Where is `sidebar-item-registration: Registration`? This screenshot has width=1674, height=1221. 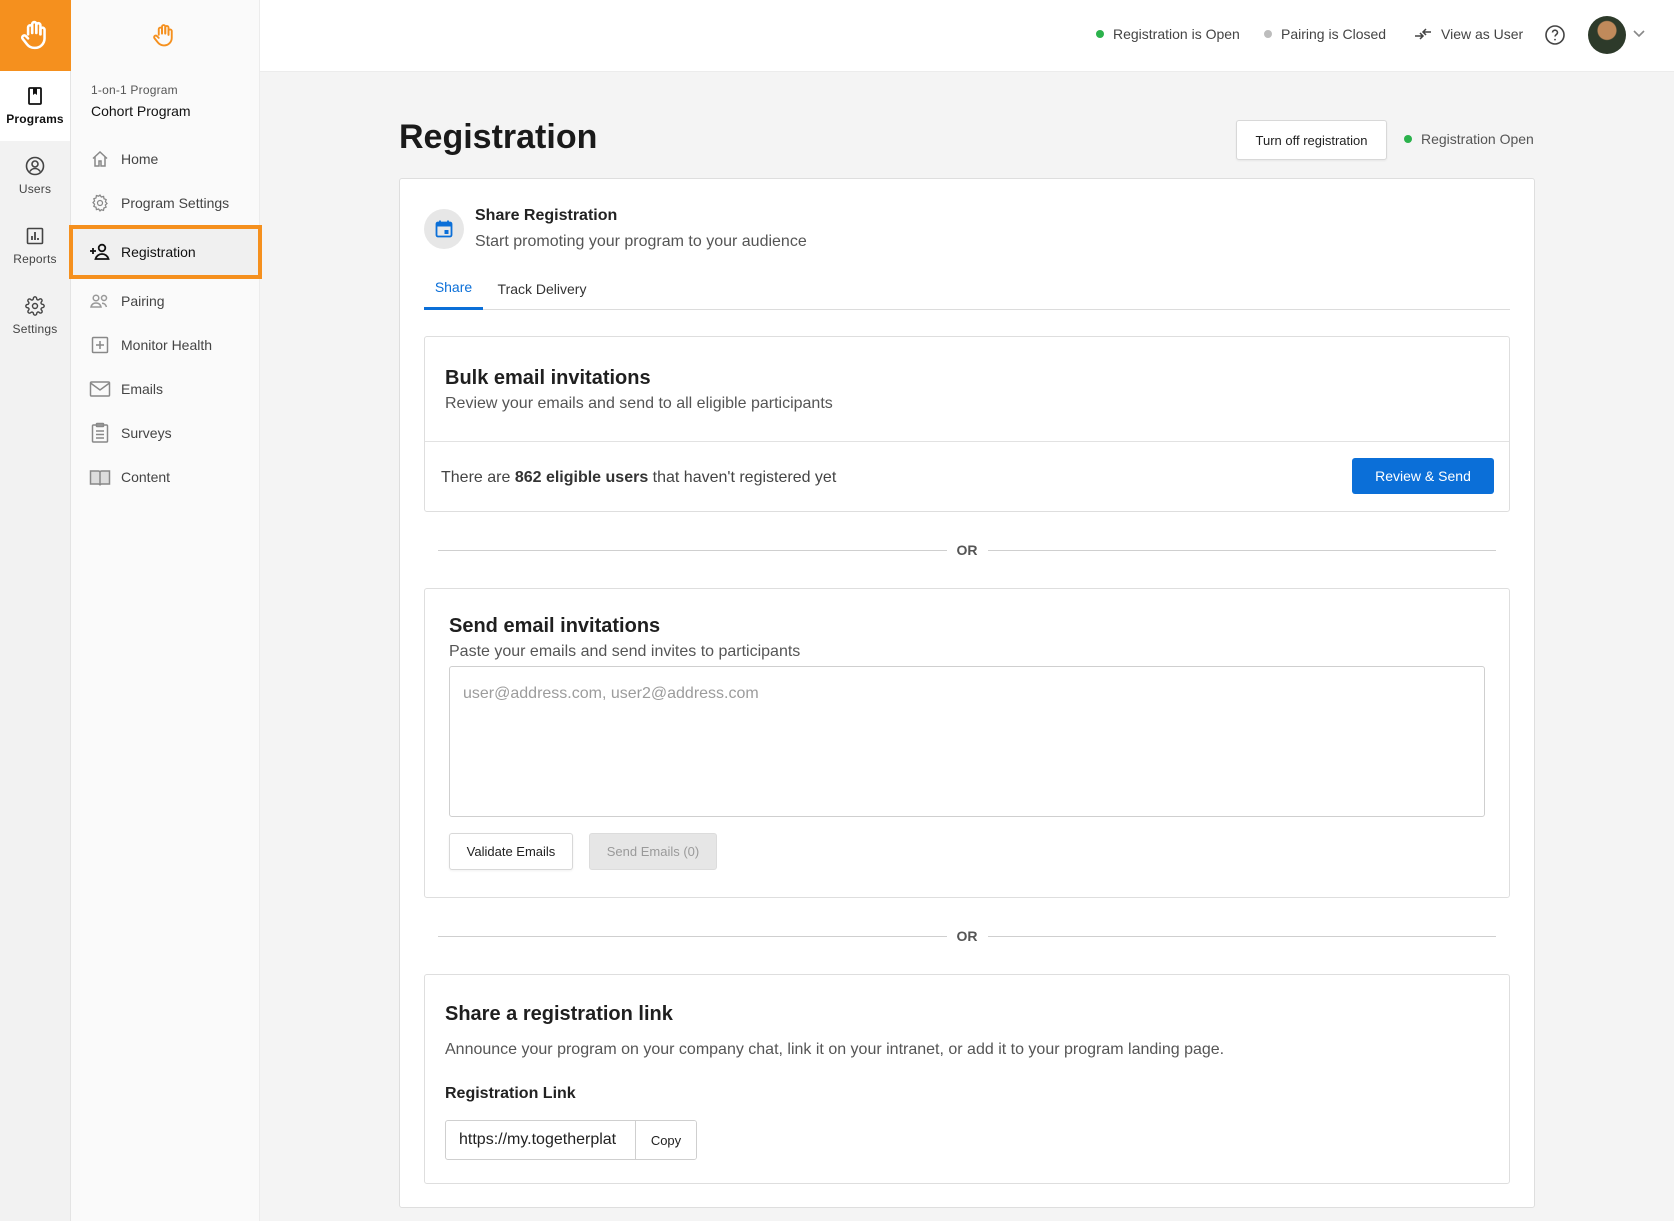
sidebar-item-registration: Registration is located at coordinates (165, 252).